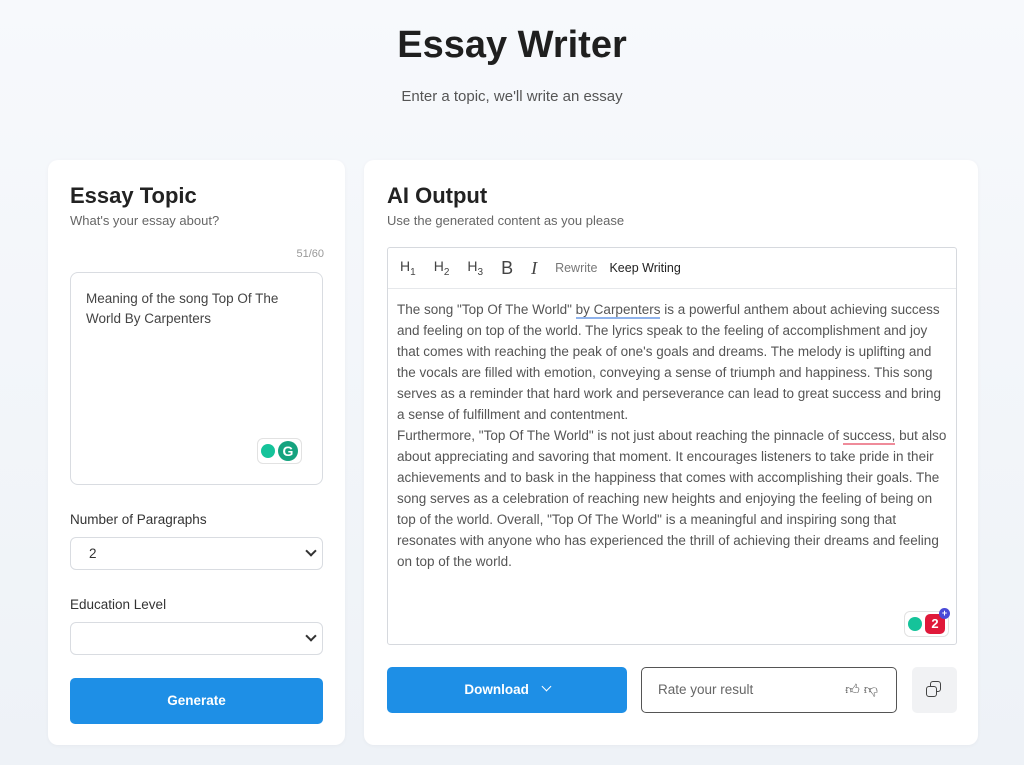  Describe the element at coordinates (438, 266) in the screenshot. I see `h2-label: H` at that location.